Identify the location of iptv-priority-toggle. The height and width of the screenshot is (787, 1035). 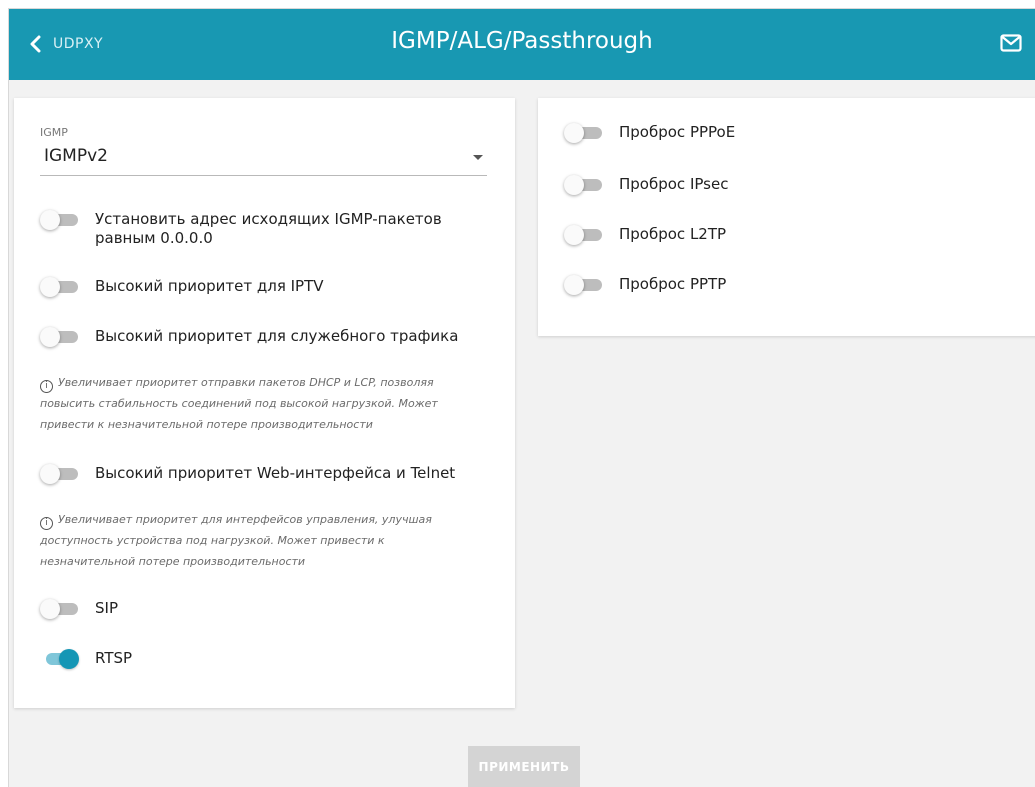
(60, 287).